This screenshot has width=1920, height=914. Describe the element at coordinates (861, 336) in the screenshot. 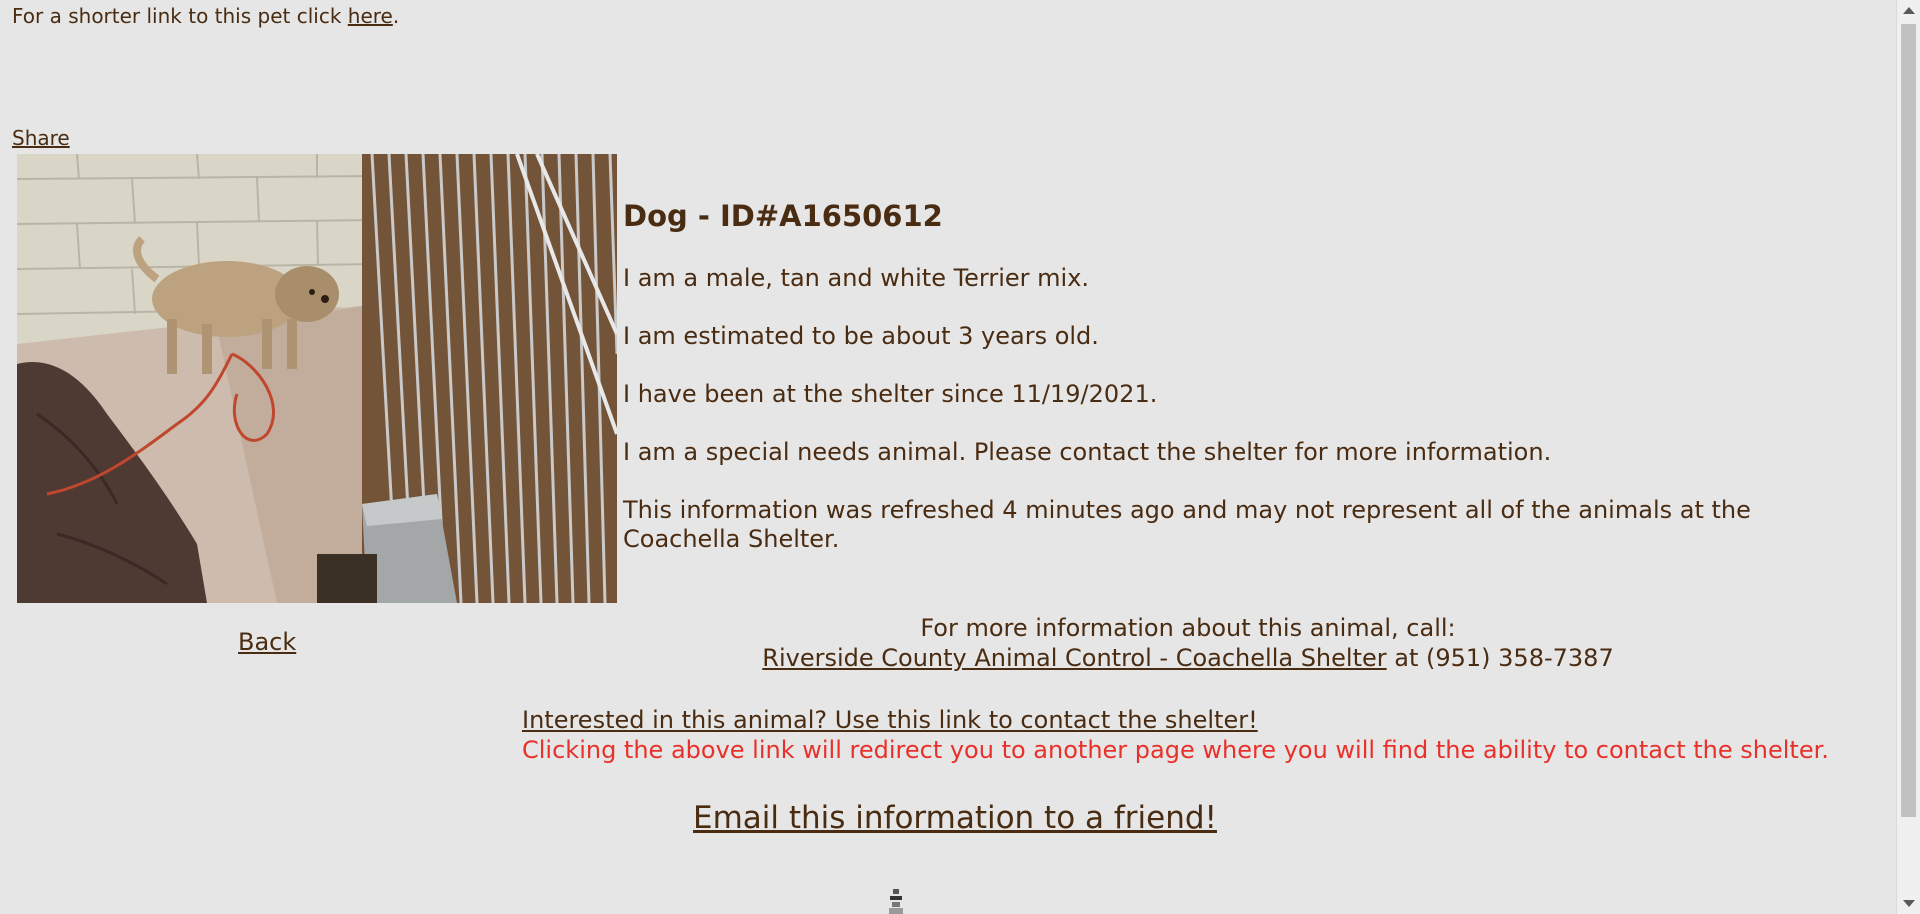

I see `pet-description-age: I am estimated to be about 3 years old.` at that location.